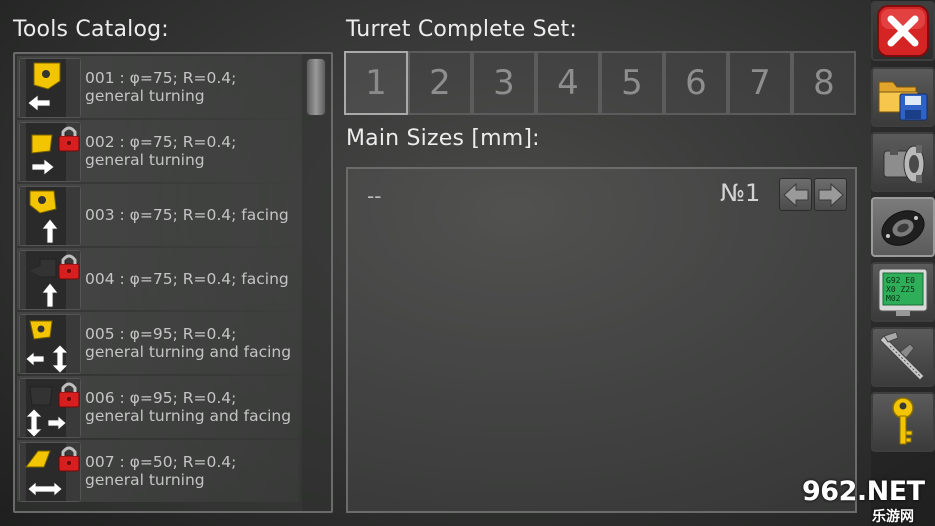 This screenshot has width=935, height=526. I want to click on previous-button, so click(795, 194).